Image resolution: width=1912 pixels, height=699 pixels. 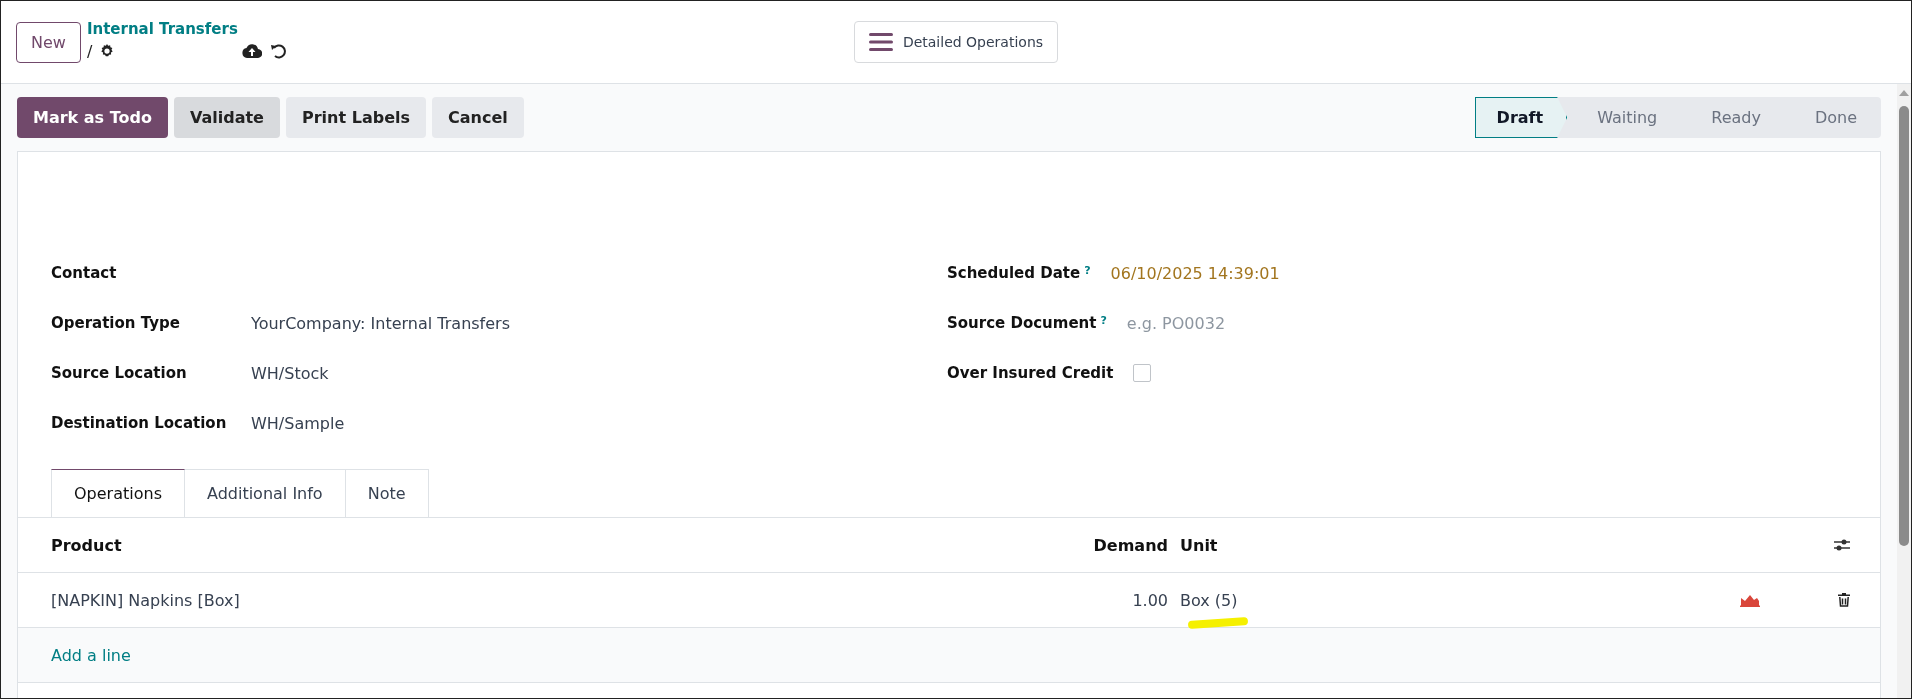 What do you see at coordinates (1904, 391) in the screenshot?
I see `scrollbar` at bounding box center [1904, 391].